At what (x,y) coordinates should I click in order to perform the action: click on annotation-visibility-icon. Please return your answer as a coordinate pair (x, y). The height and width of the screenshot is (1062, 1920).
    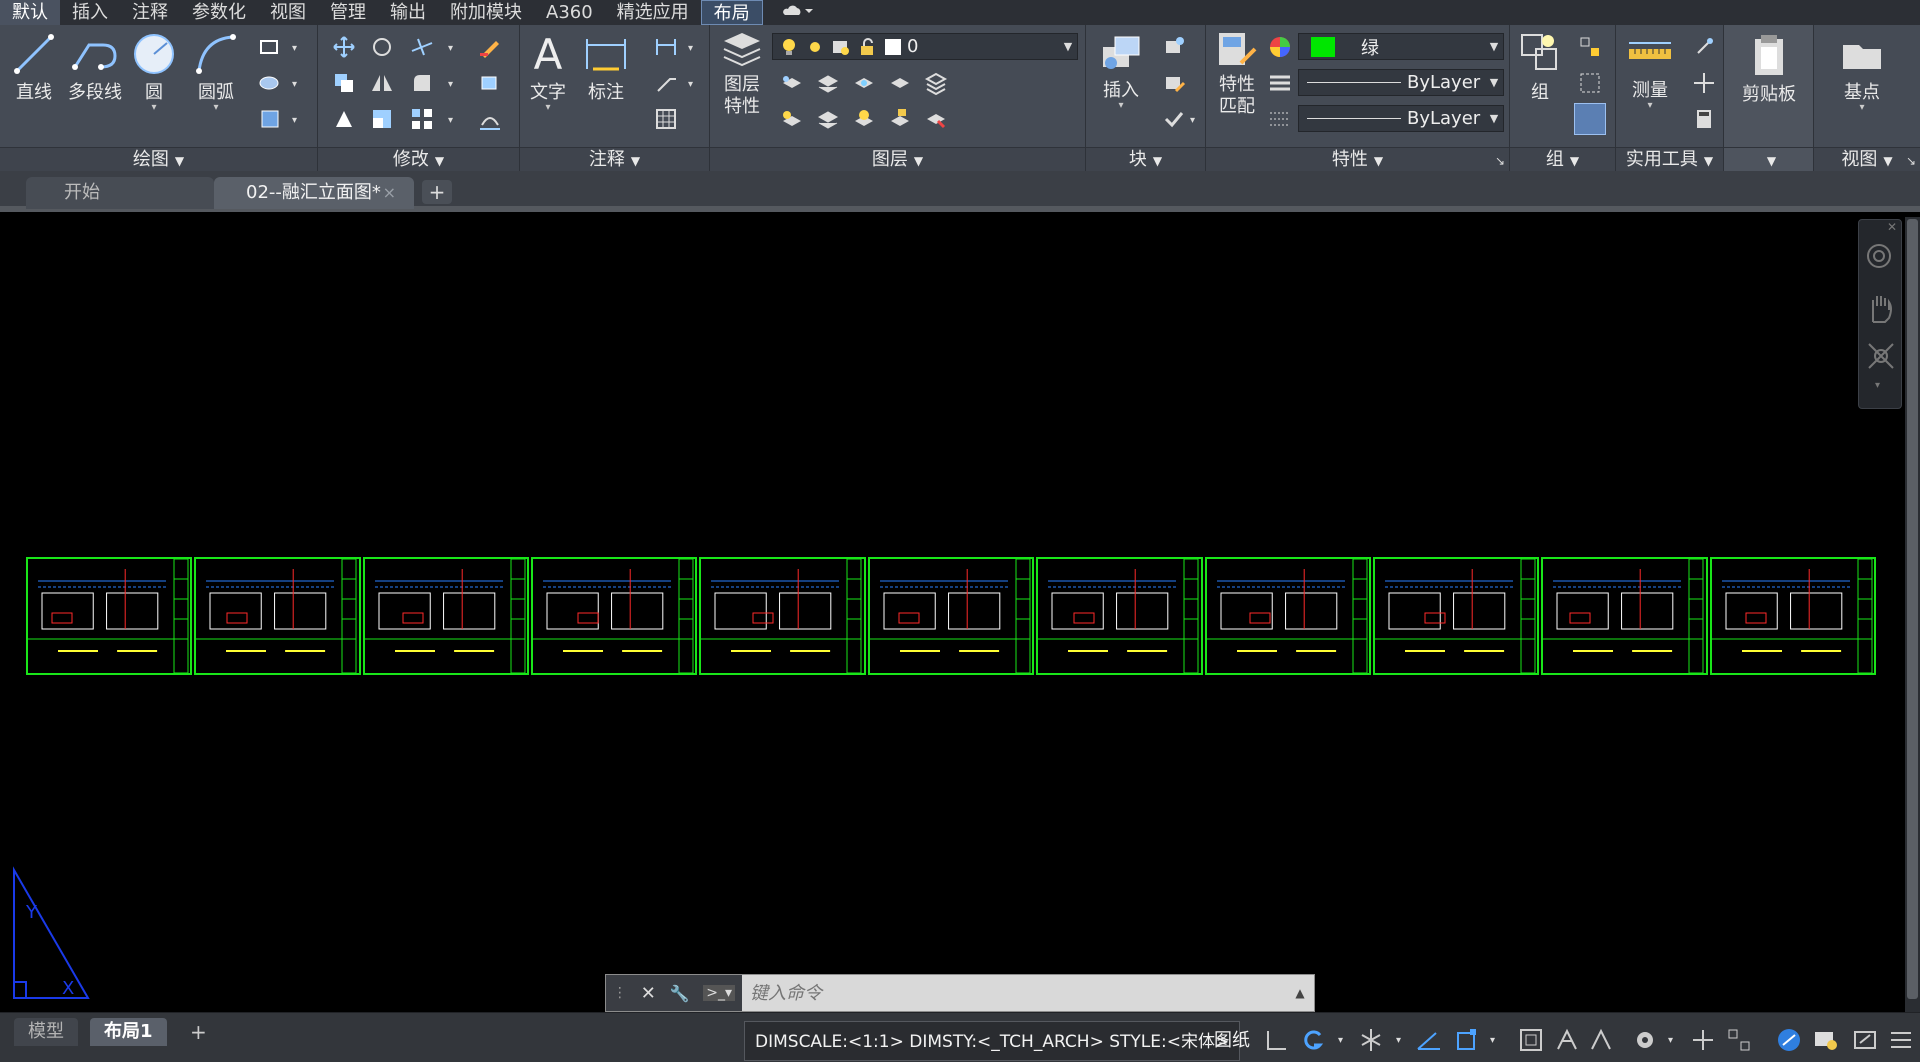
    Looking at the image, I should click on (1601, 1040).